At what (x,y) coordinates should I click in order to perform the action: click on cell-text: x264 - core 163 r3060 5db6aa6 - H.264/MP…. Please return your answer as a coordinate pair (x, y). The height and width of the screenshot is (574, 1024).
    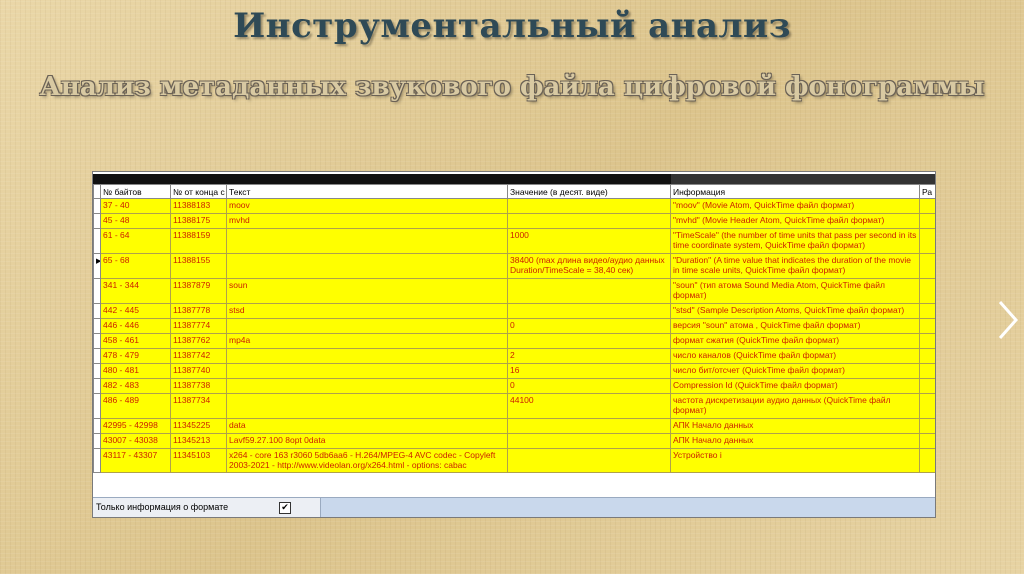
    Looking at the image, I should click on (367, 460).